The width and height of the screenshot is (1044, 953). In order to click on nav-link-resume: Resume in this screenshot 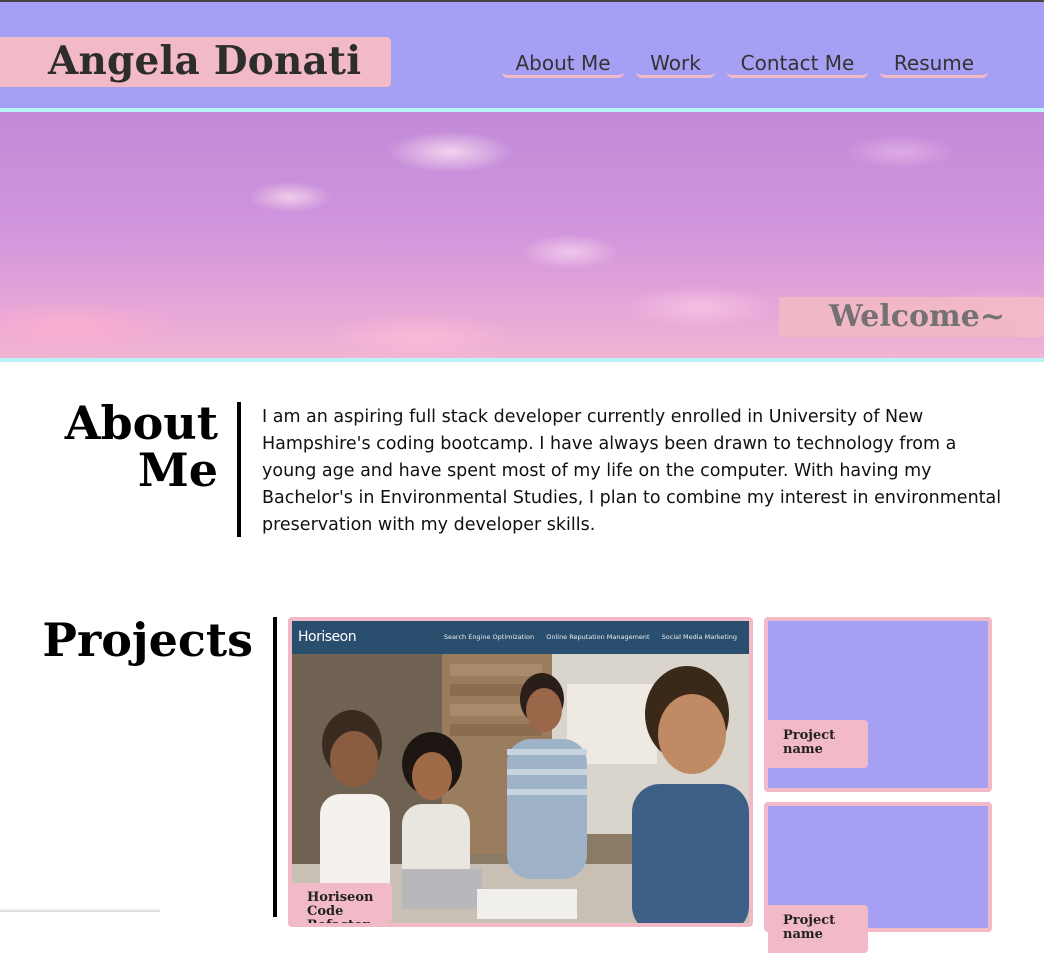, I will do `click(934, 62)`.